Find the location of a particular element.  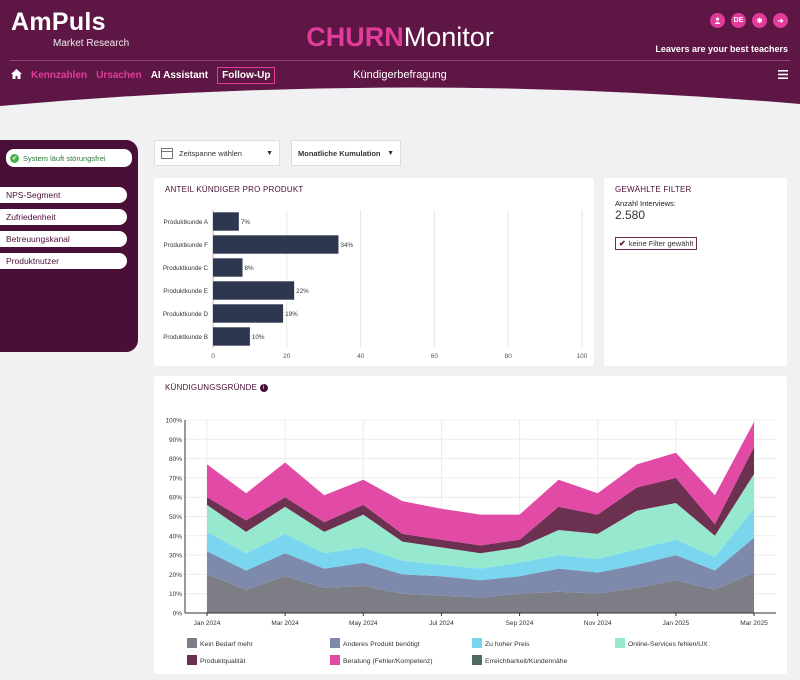

interview-count-value: 2.580 is located at coordinates (630, 215).